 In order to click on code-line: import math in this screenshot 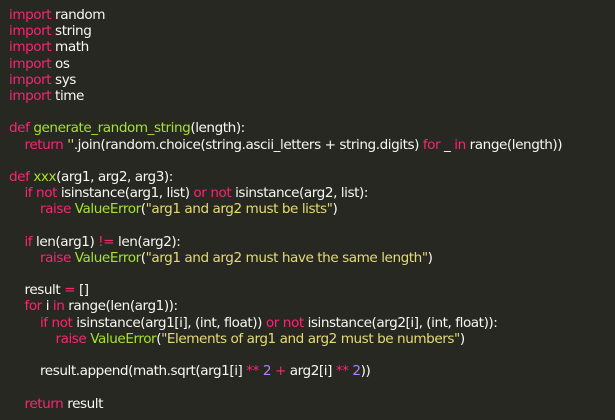, I will do `click(312, 47)`.